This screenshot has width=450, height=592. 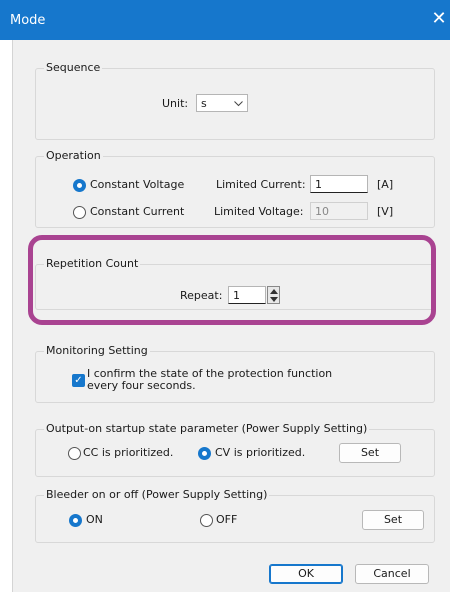 I want to click on monitoring-label-line2: every four seconds., so click(x=141, y=385).